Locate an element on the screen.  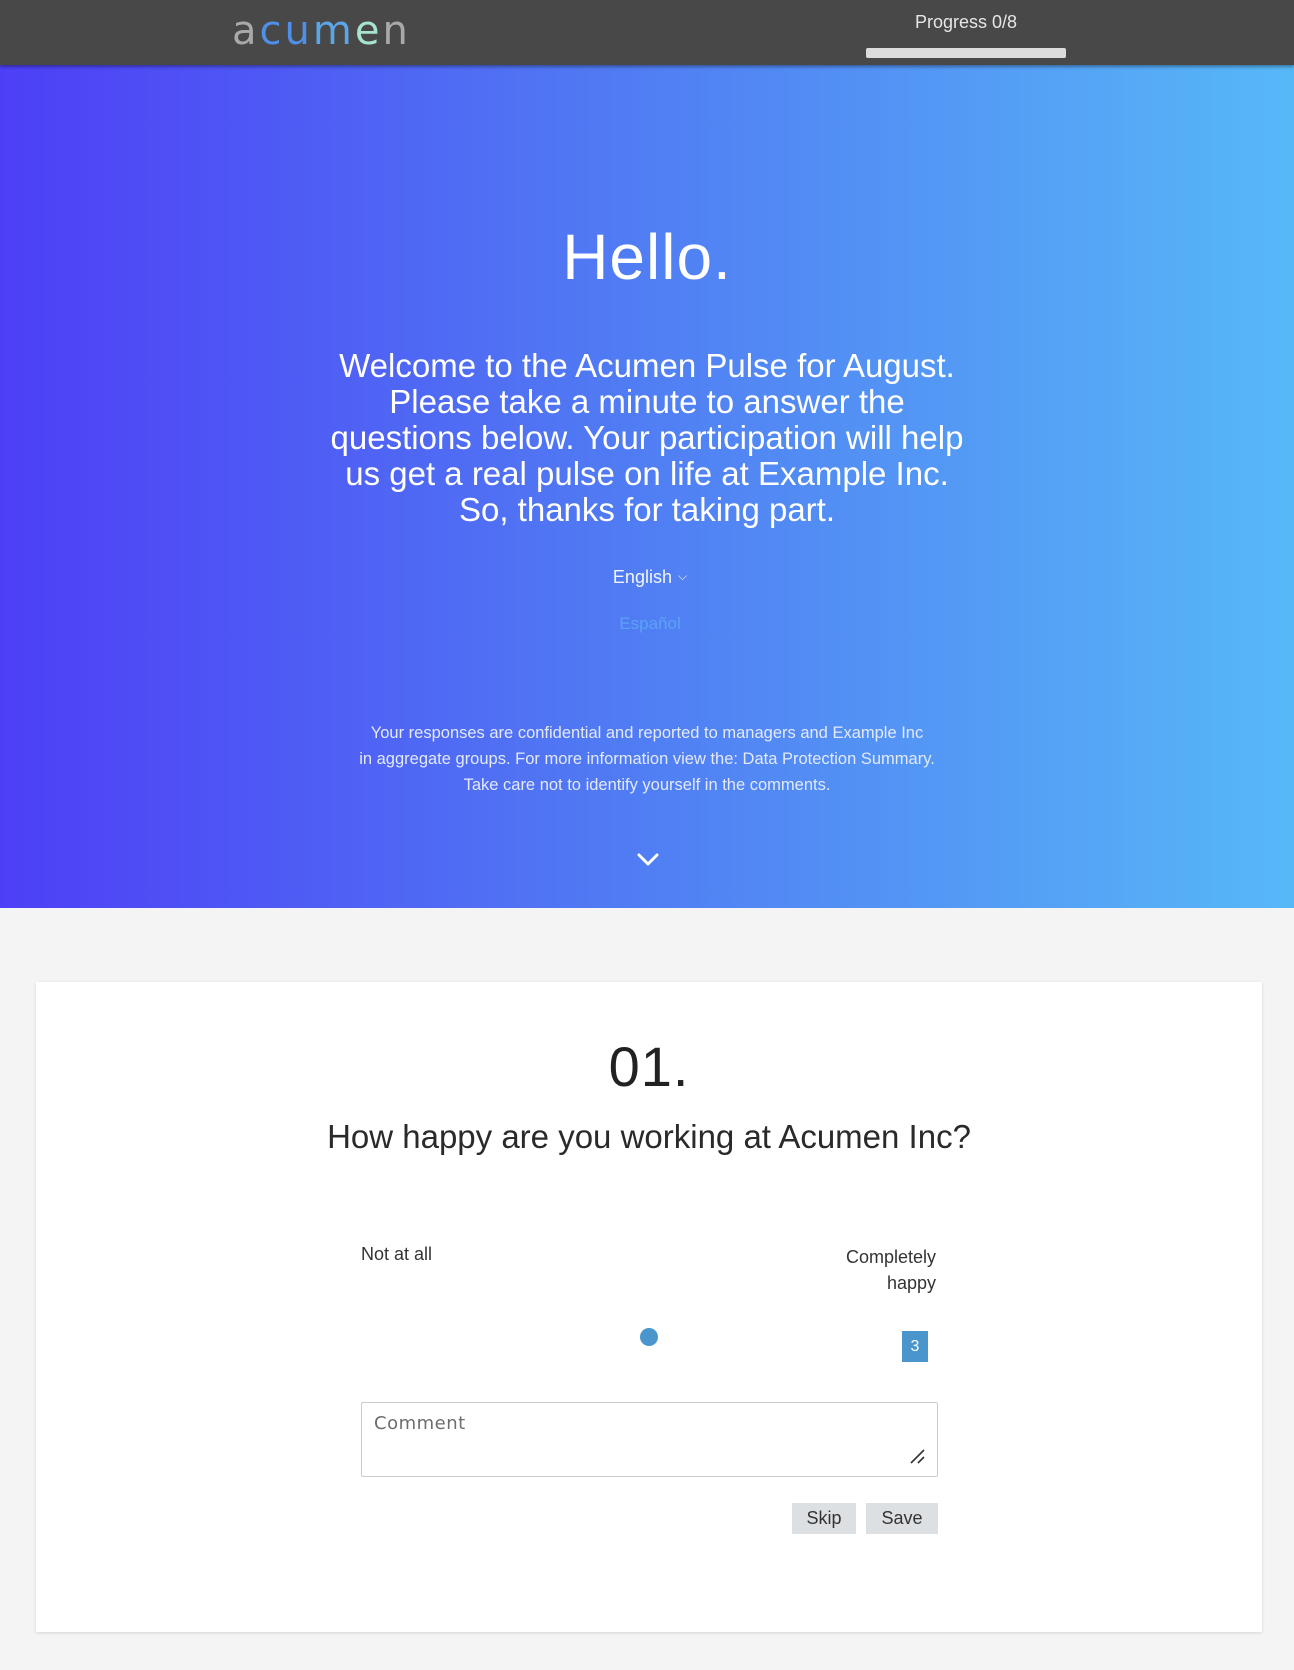
chevron-down-icon is located at coordinates (648, 859).